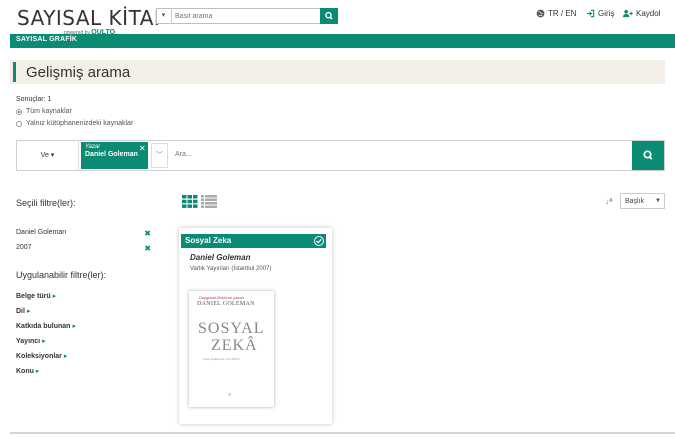 Image resolution: width=675 pixels, height=437 pixels. Describe the element at coordinates (24, 247) in the screenshot. I see `selected-filter-label: 2007` at that location.